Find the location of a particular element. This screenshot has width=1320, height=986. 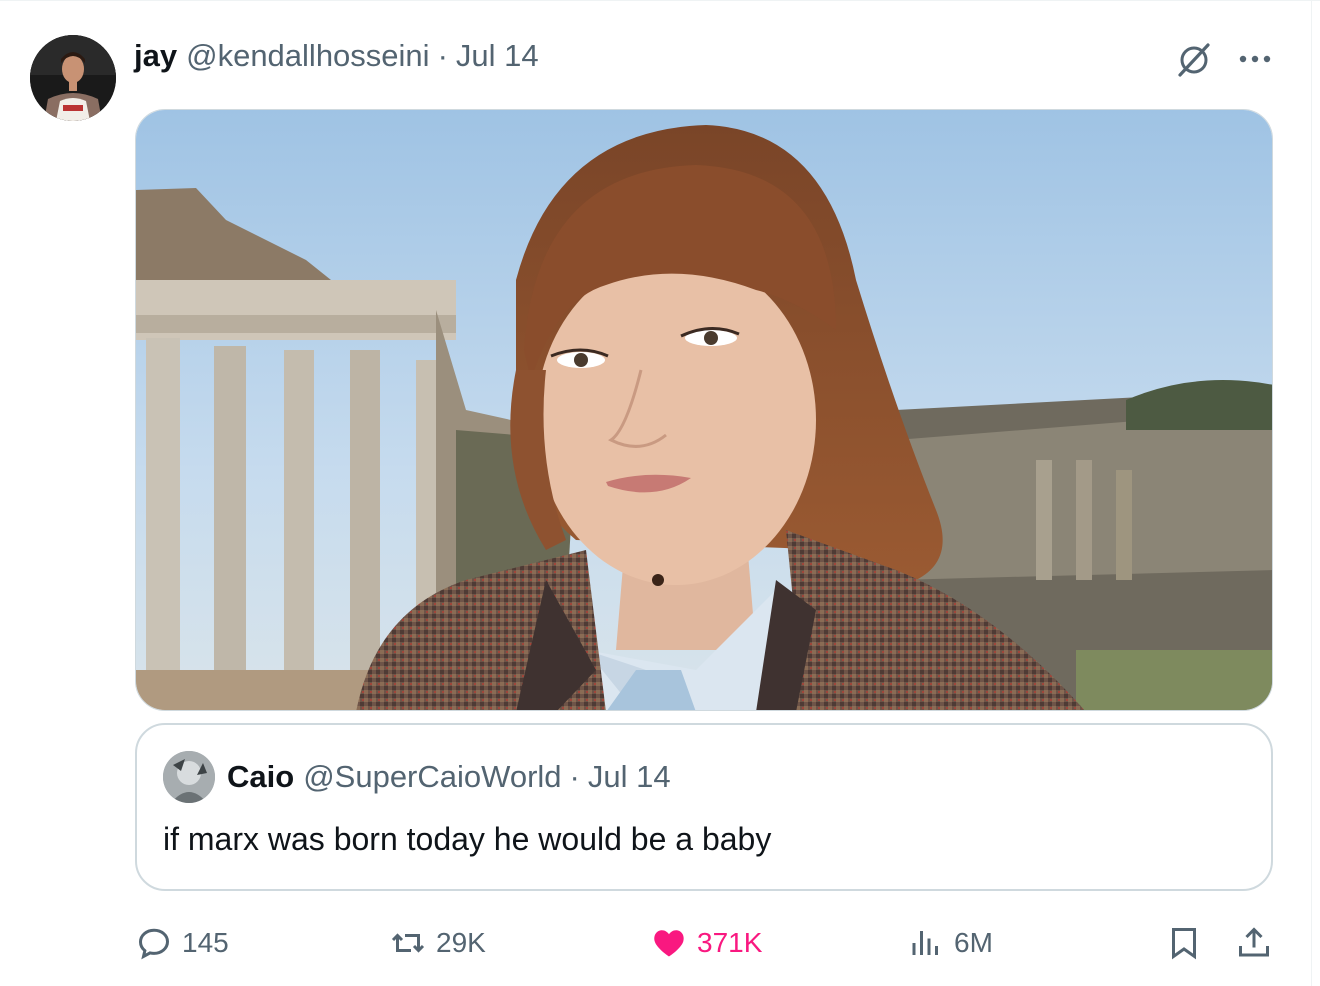

tweet-header: jay @kendallhosseini · Jul 14 is located at coordinates (336, 56).